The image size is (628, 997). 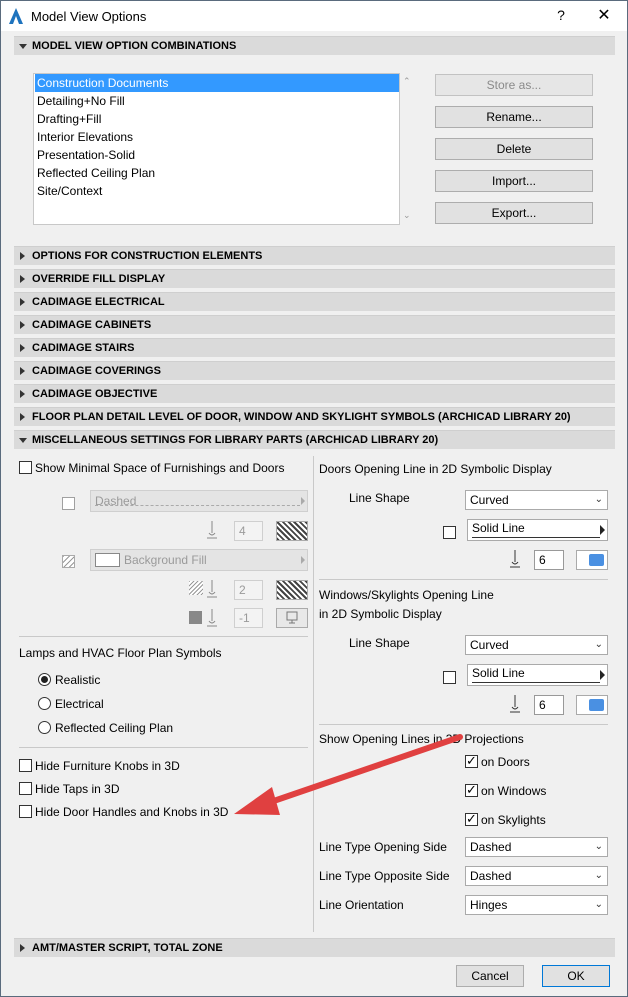 I want to click on hide-knobs-checkbox, so click(x=25, y=765).